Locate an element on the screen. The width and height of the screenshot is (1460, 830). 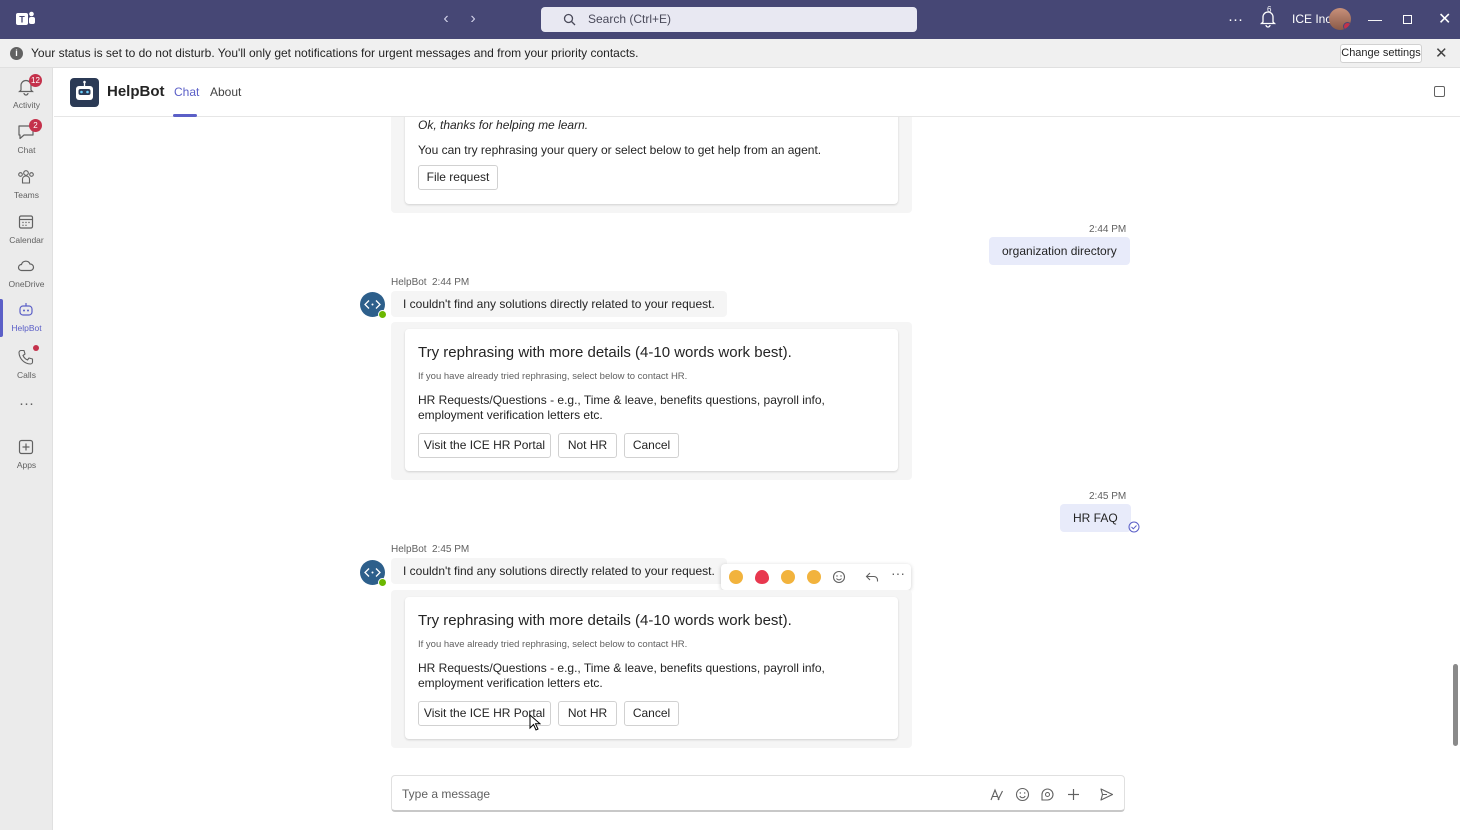
rail-item-apps: Apps is located at coordinates (26, 454).